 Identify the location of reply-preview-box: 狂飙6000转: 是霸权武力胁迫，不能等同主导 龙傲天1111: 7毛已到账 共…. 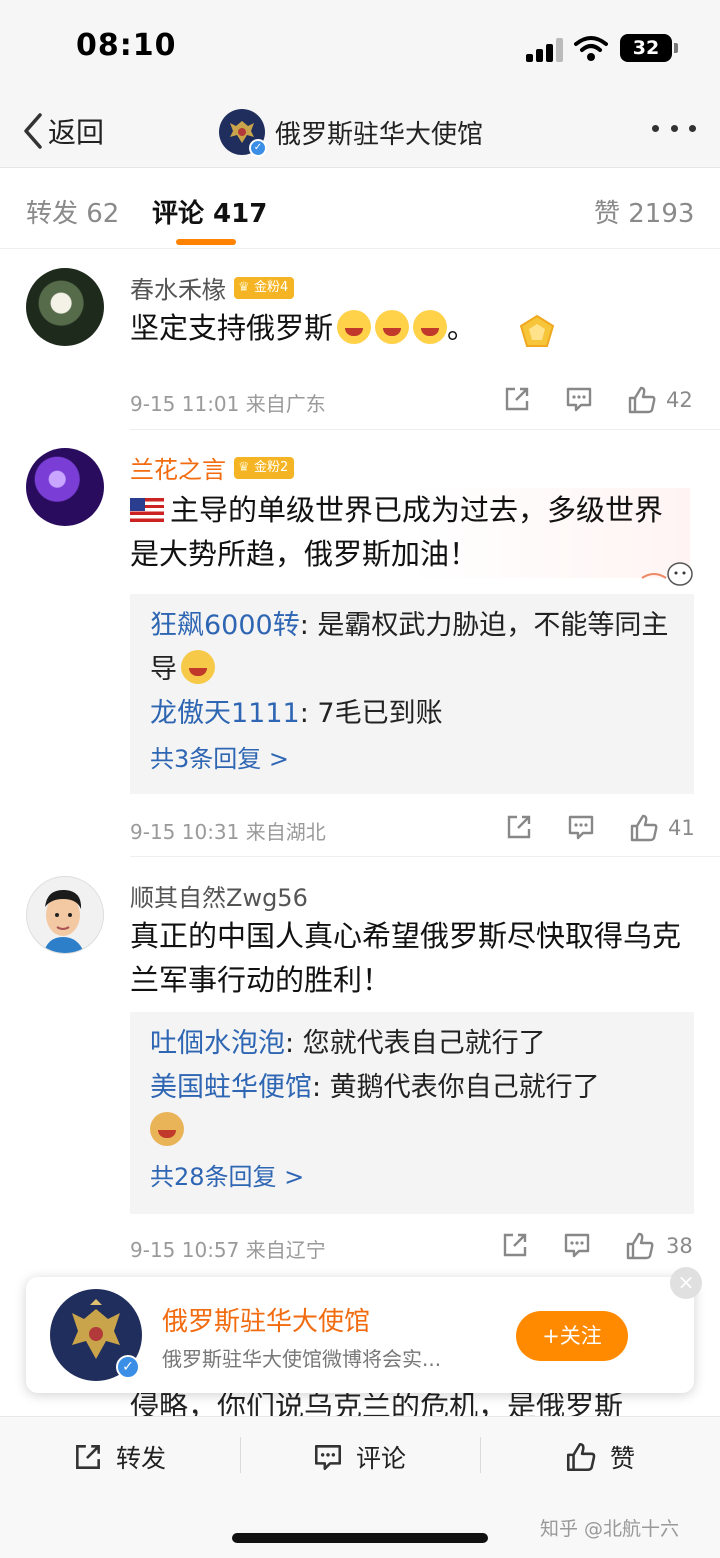
(412, 694).